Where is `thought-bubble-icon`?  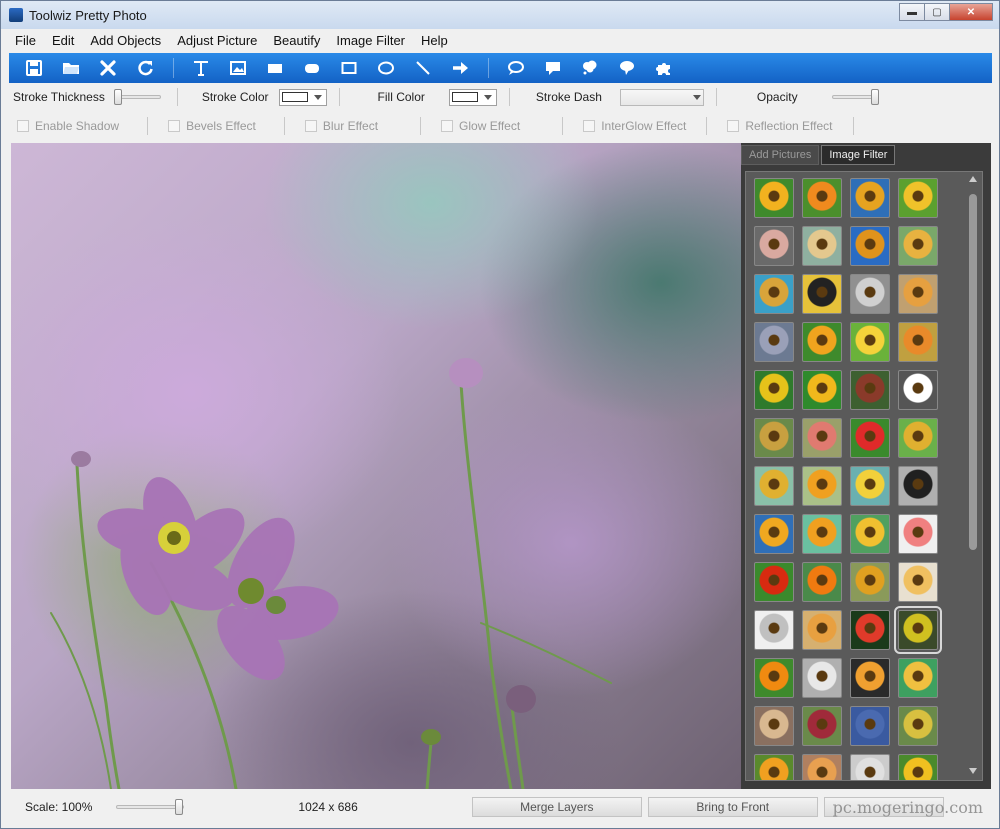 thought-bubble-icon is located at coordinates (590, 68).